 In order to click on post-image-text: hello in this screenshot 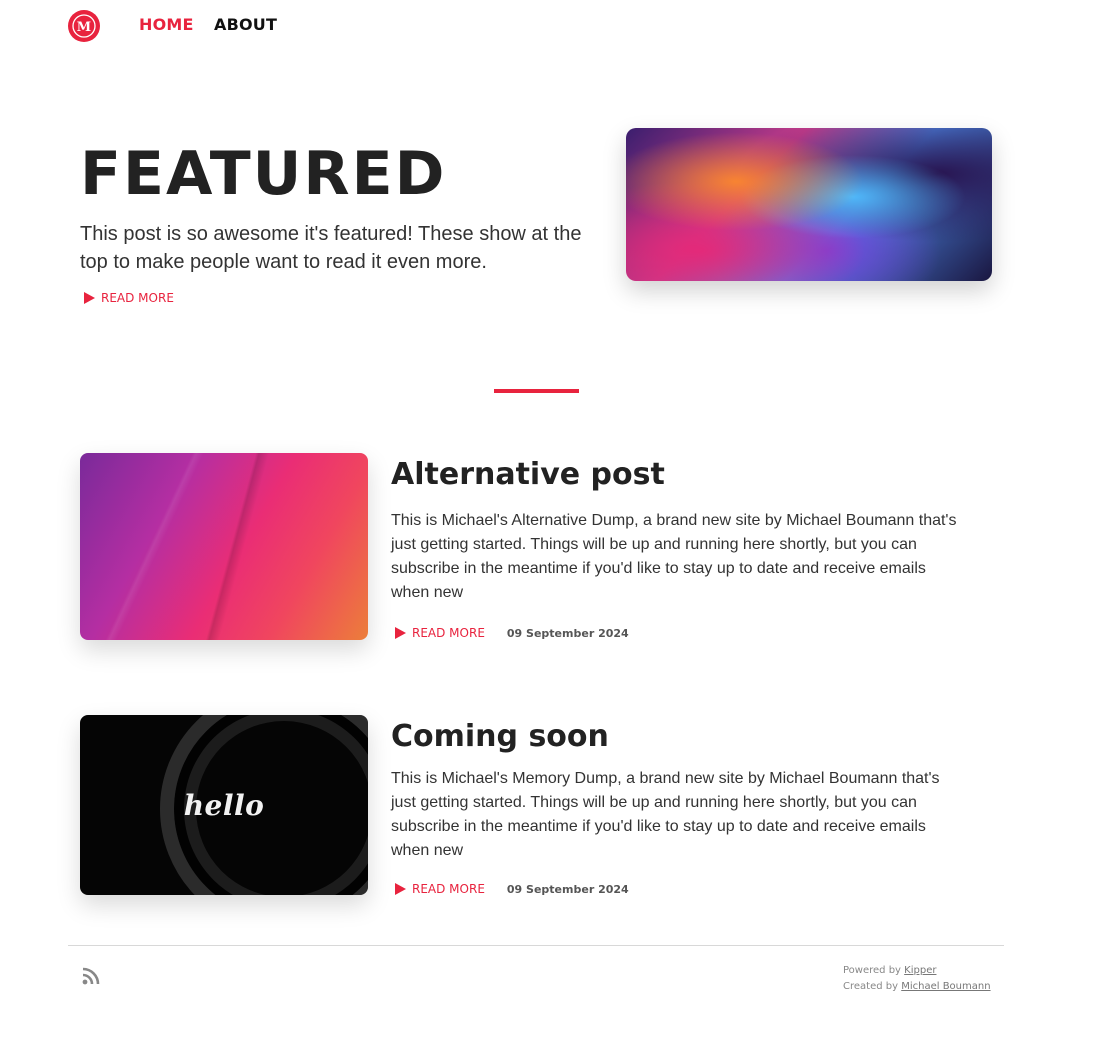, I will do `click(224, 805)`.